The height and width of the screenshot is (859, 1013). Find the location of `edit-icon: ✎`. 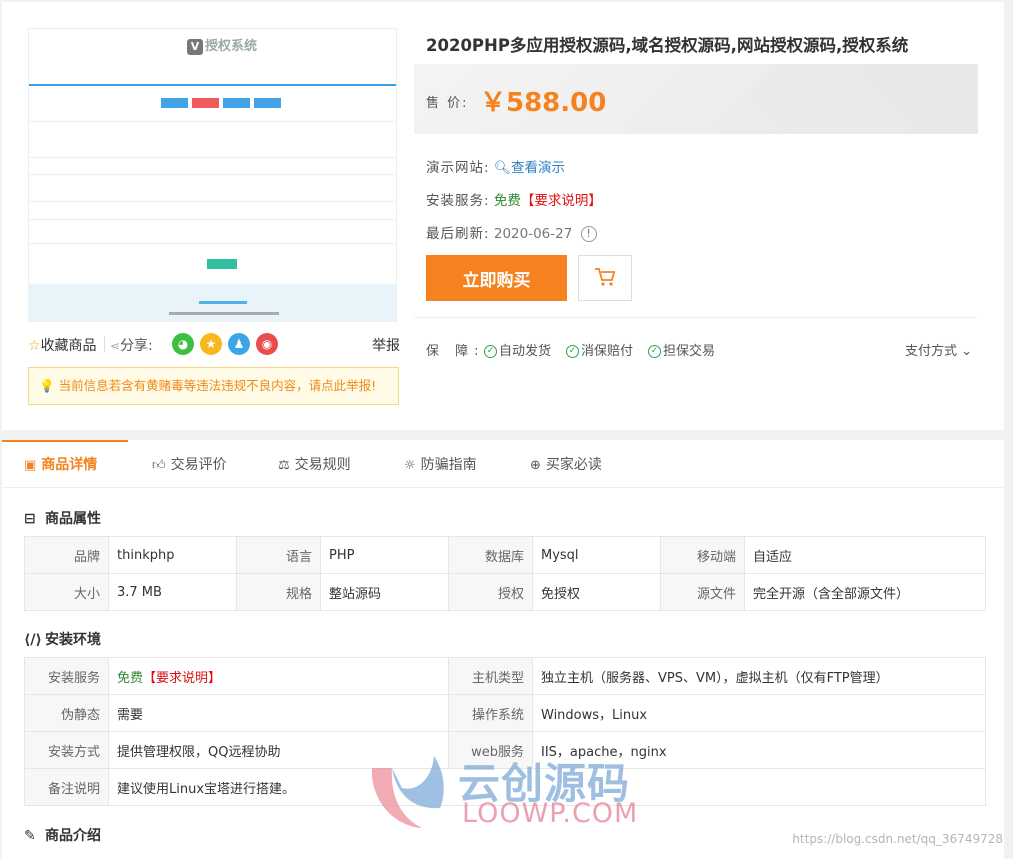

edit-icon: ✎ is located at coordinates (30, 836).